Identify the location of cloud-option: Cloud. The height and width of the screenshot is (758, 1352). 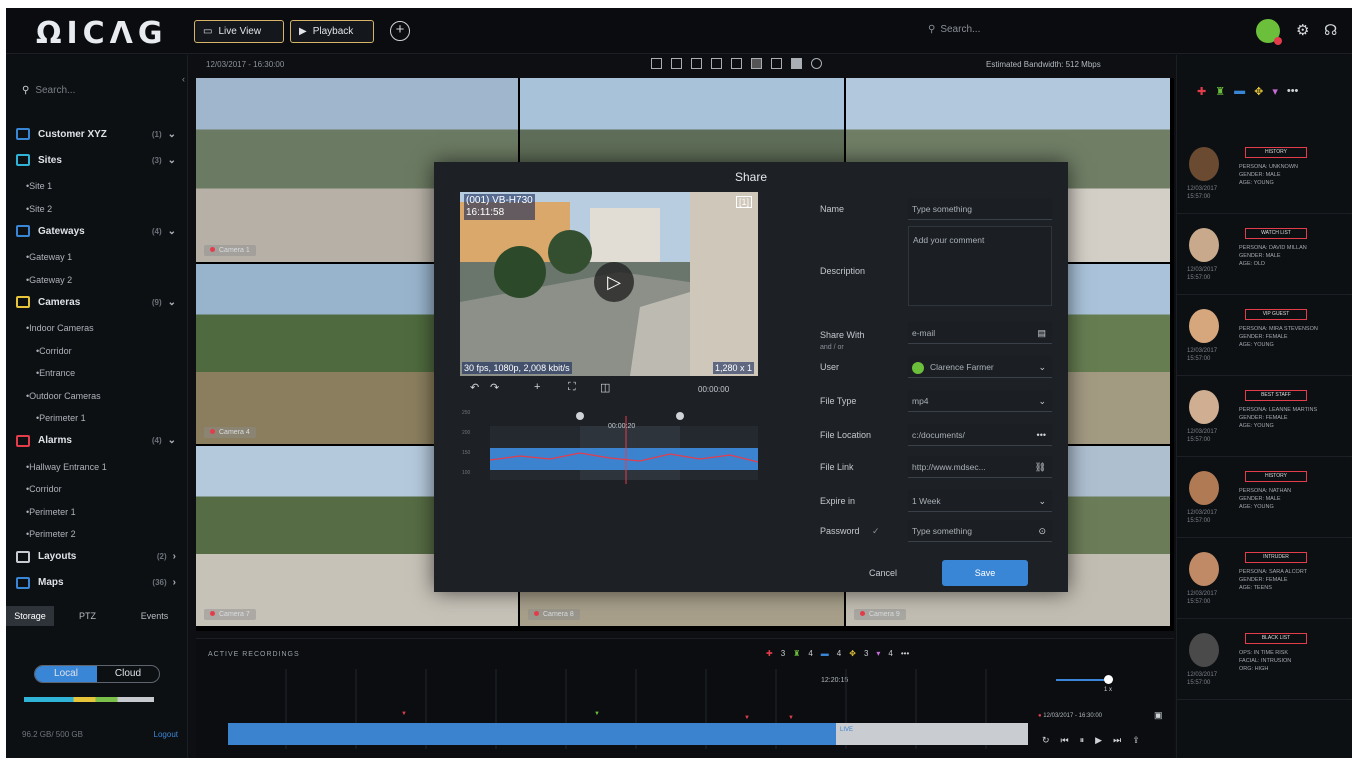
(128, 674).